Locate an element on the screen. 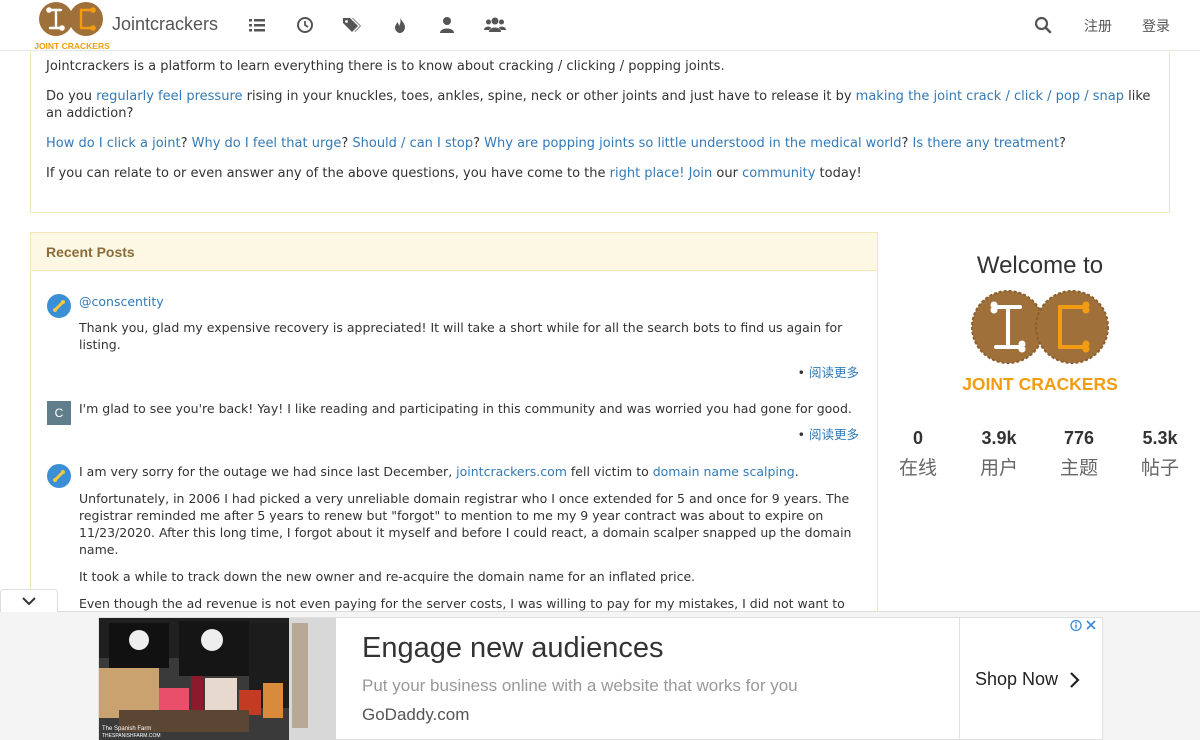 Image resolution: width=1200 pixels, height=740 pixels. brand-logo-text: JOINT CRACKERS is located at coordinates (72, 46).